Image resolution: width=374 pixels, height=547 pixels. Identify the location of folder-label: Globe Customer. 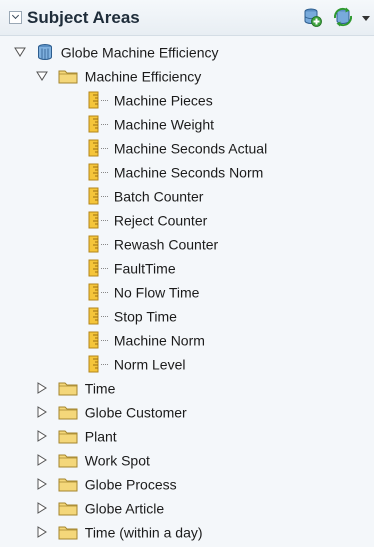
(135, 412).